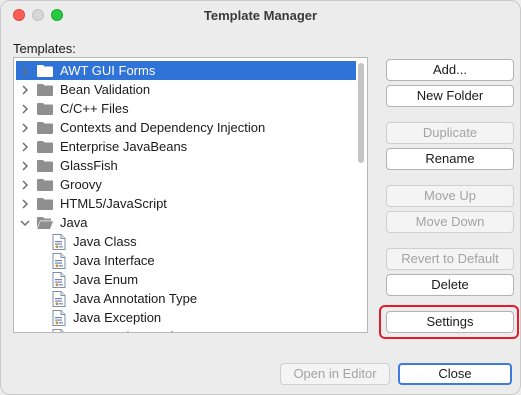 This screenshot has height=395, width=521. Describe the element at coordinates (335, 374) in the screenshot. I see `open-in-editor-button: Open in Editor` at that location.